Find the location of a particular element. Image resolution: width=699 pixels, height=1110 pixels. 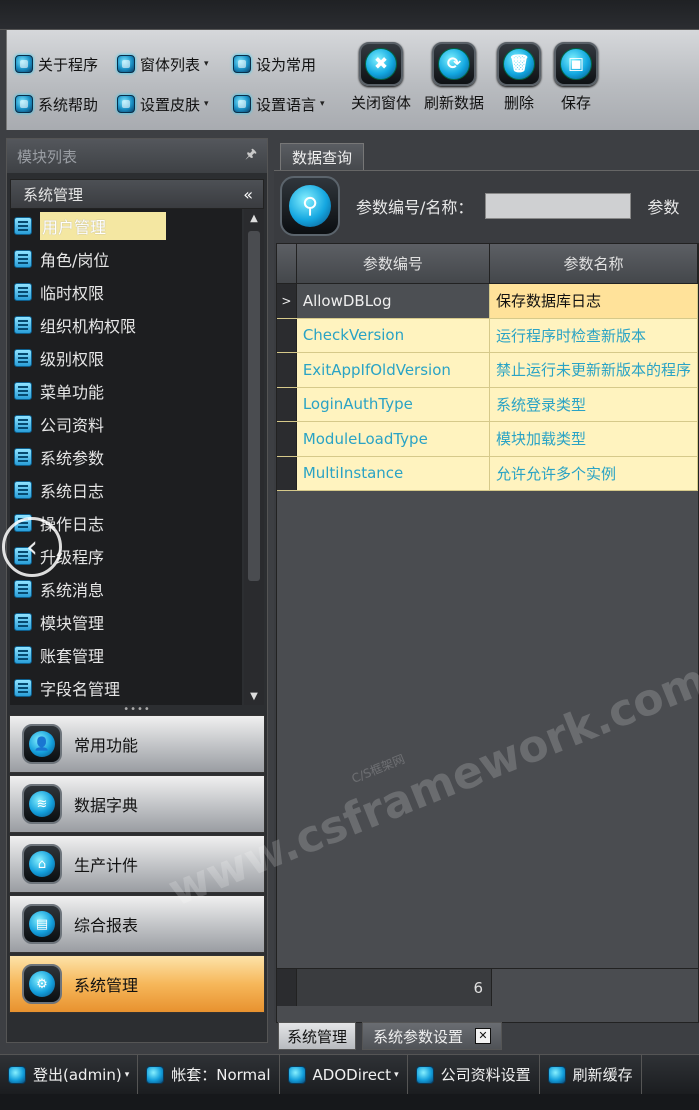

sidebar-item: 系统日志 is located at coordinates (126, 489).